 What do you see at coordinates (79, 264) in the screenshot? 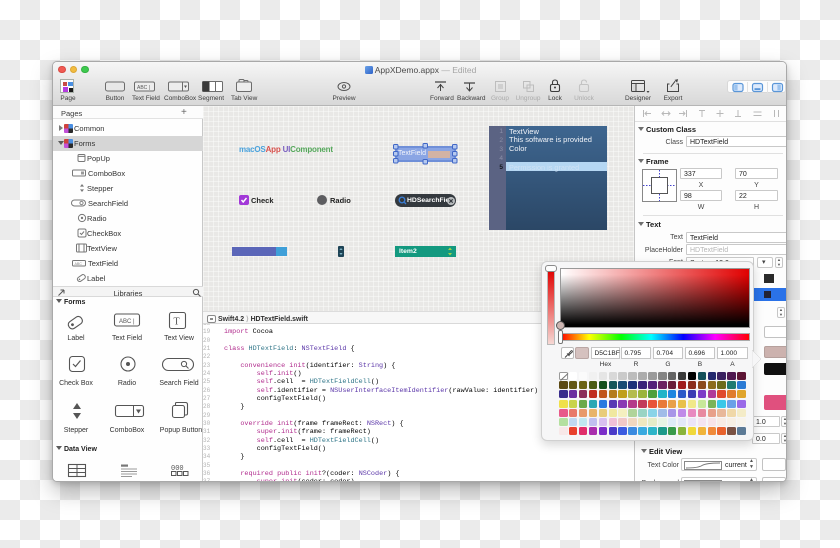
I see `svg-text: ABC` at bounding box center [79, 264].